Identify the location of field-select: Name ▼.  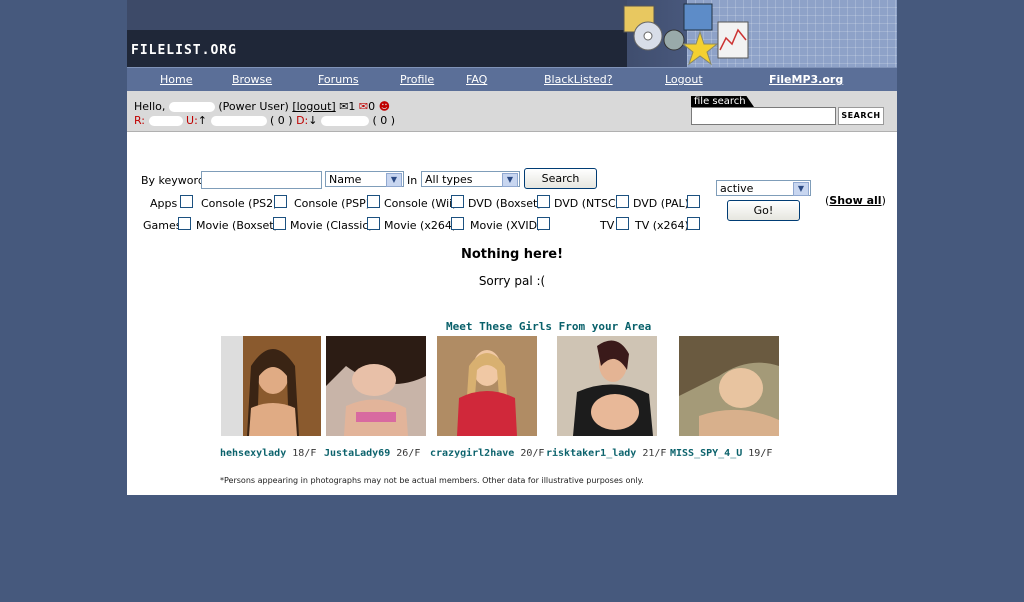
(364, 179).